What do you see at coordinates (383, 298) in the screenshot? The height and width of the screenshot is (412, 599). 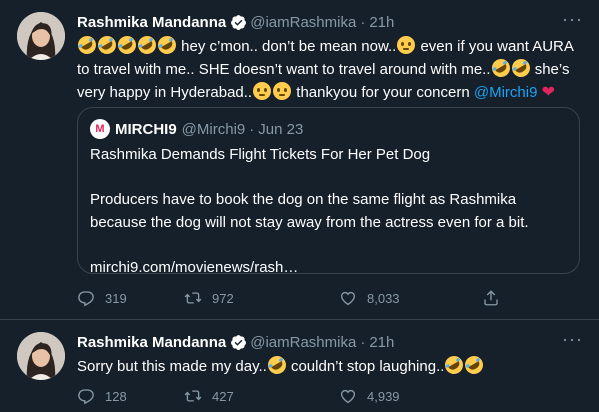 I see `like-count: 8,033` at bounding box center [383, 298].